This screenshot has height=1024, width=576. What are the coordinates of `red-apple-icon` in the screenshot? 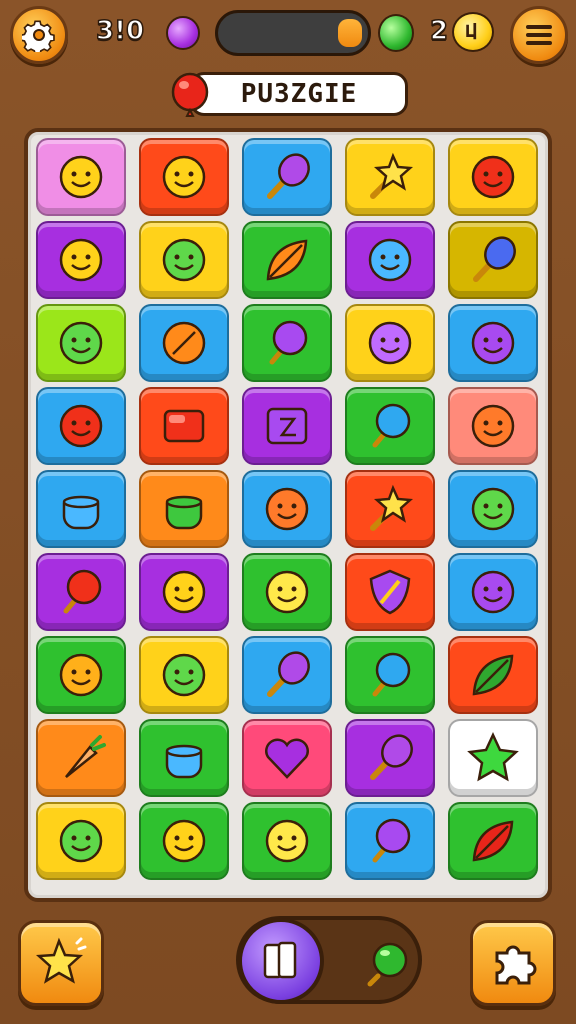 It's located at (493, 177).